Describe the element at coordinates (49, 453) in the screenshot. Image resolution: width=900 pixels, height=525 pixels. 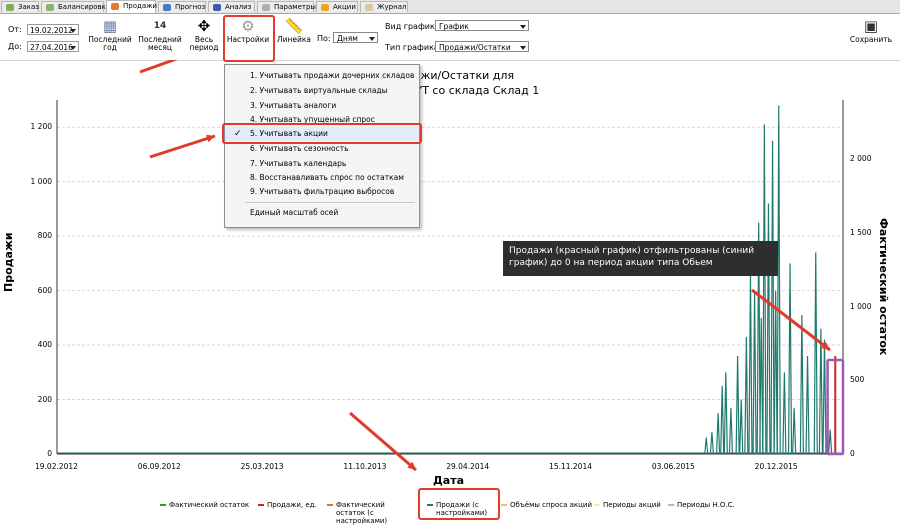
I see `y-tick-label: 0` at that location.